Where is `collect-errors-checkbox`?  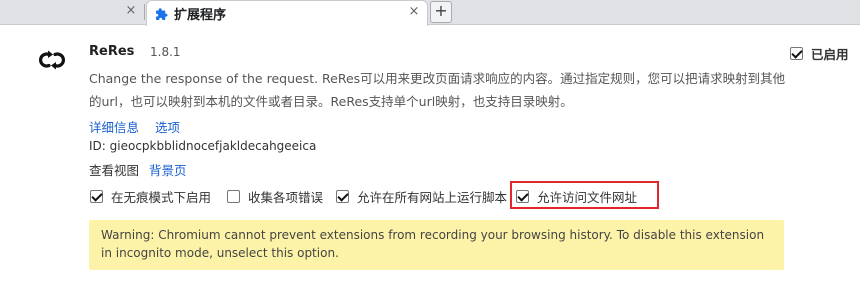
collect-errors-checkbox is located at coordinates (233, 196).